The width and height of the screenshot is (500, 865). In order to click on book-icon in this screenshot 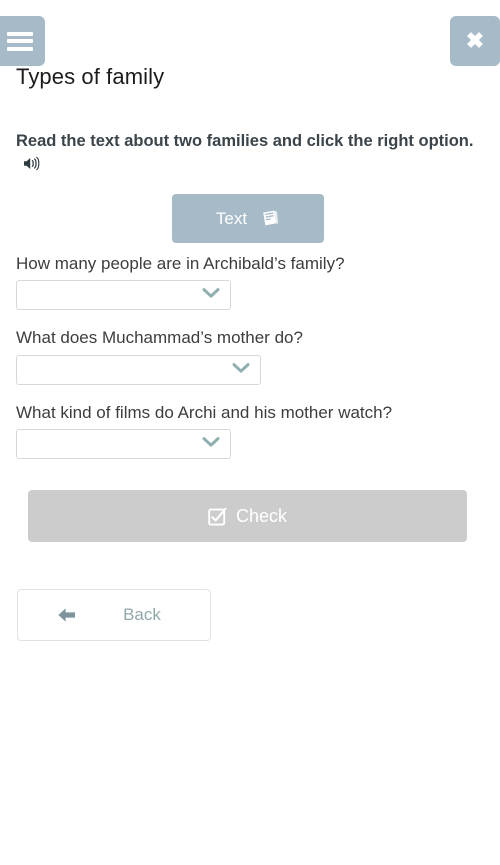, I will do `click(270, 218)`.